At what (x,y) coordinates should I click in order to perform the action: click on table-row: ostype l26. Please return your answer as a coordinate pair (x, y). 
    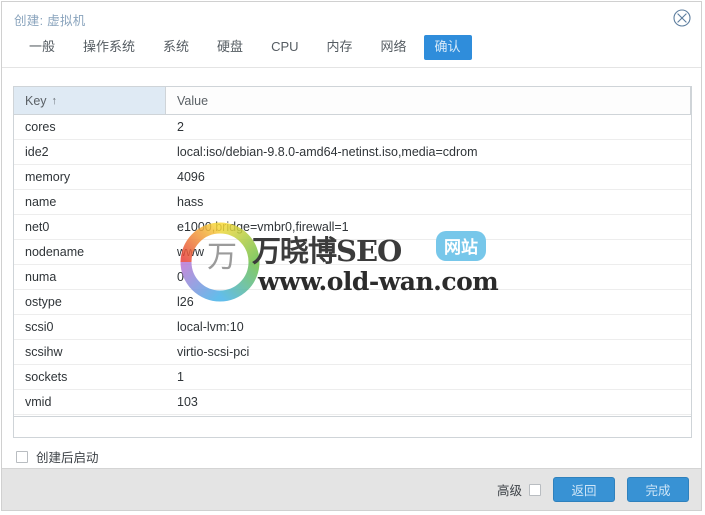
    Looking at the image, I should click on (352, 302).